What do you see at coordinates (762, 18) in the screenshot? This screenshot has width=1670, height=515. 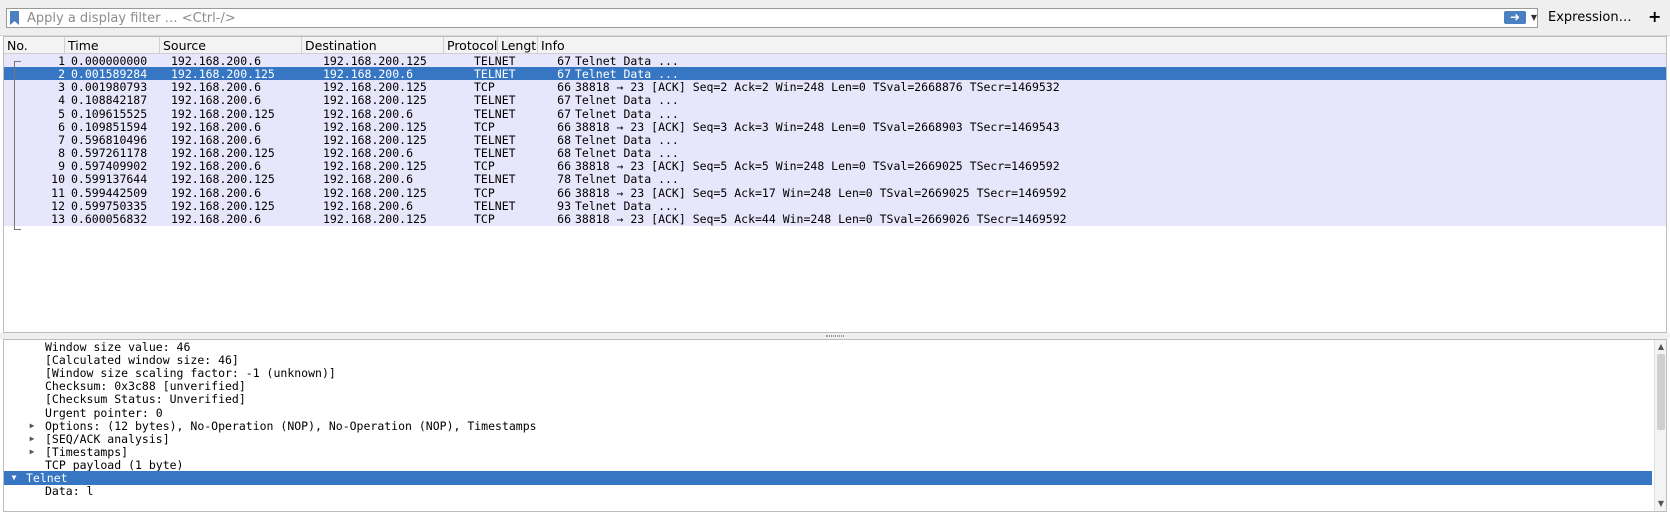 I see `display-filter-input` at bounding box center [762, 18].